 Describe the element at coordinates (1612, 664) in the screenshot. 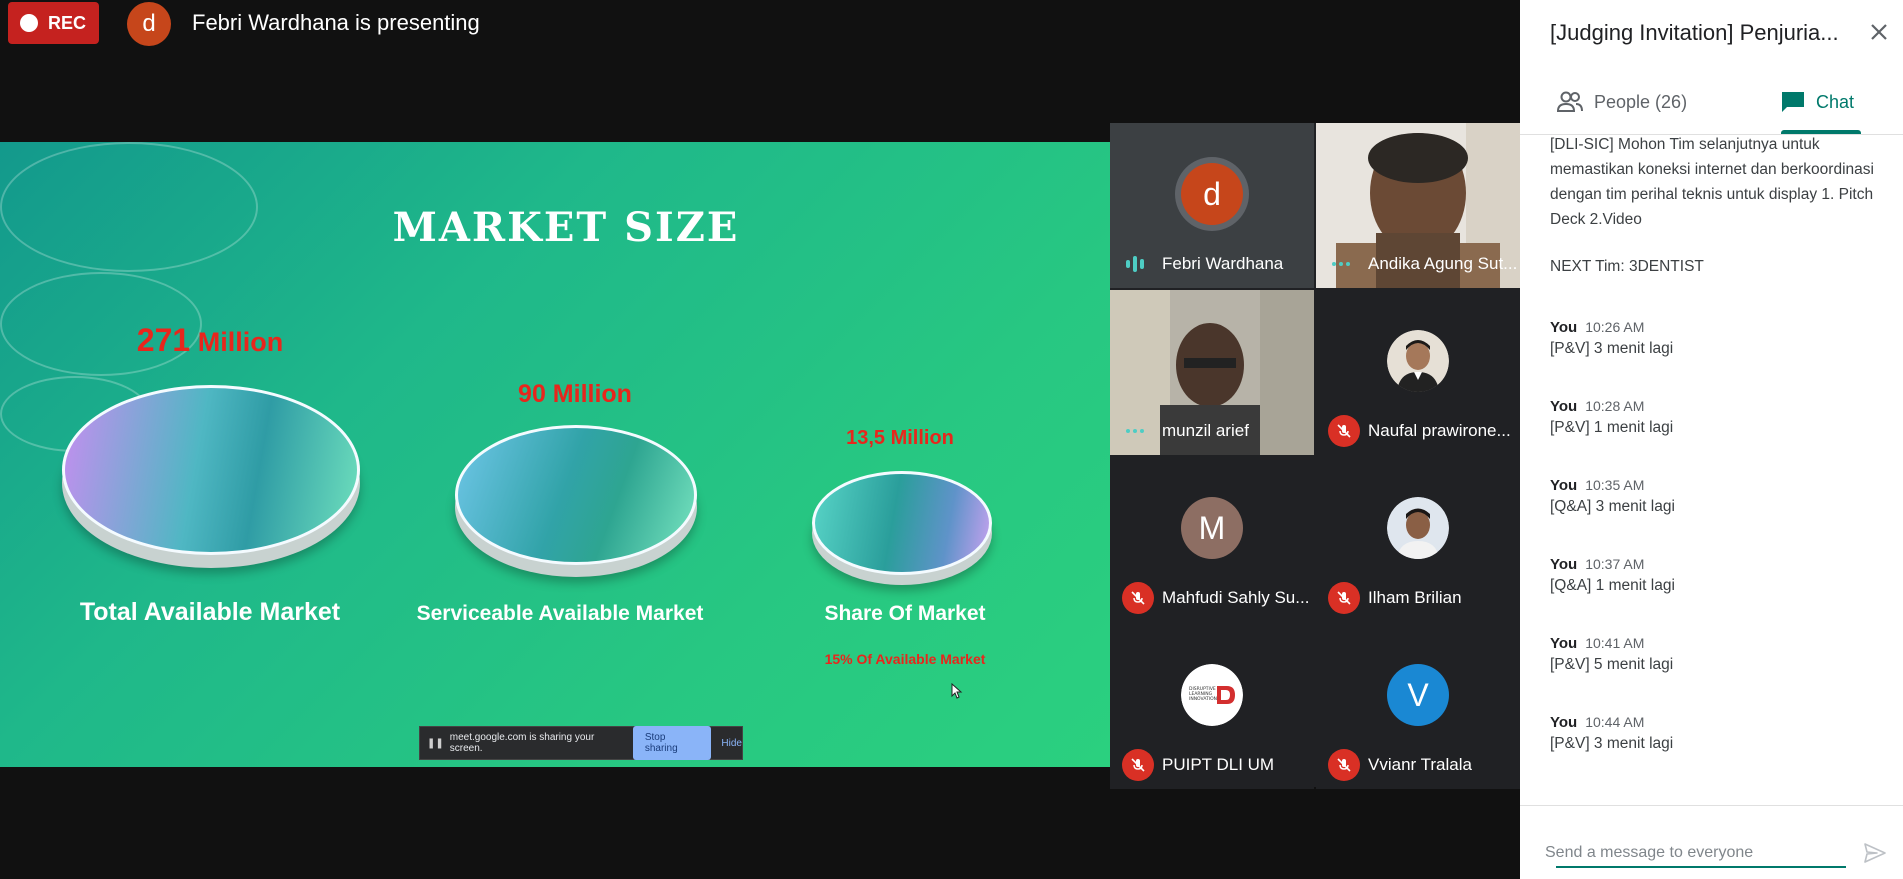

I see `message-text: [P&V] 5 menit lagi` at that location.